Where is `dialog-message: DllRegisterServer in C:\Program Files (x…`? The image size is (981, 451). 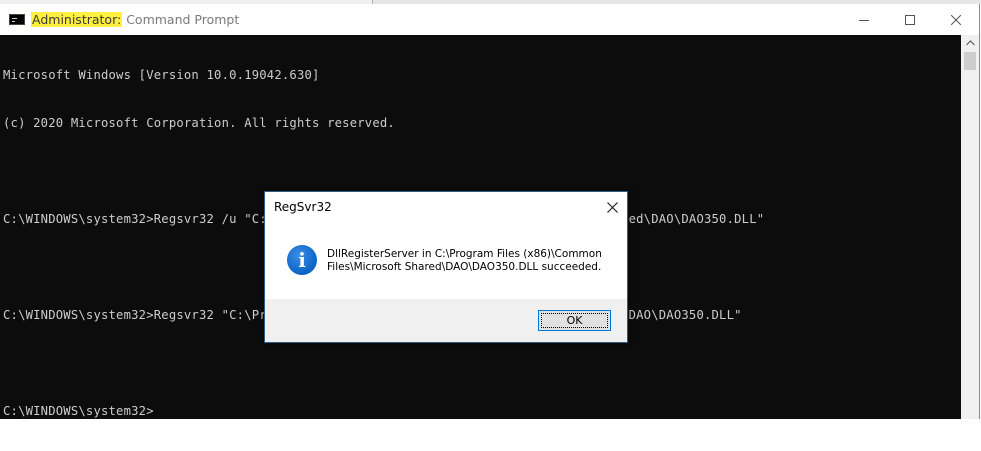 dialog-message: DllRegisterServer in C:\Program Files (x… is located at coordinates (472, 261).